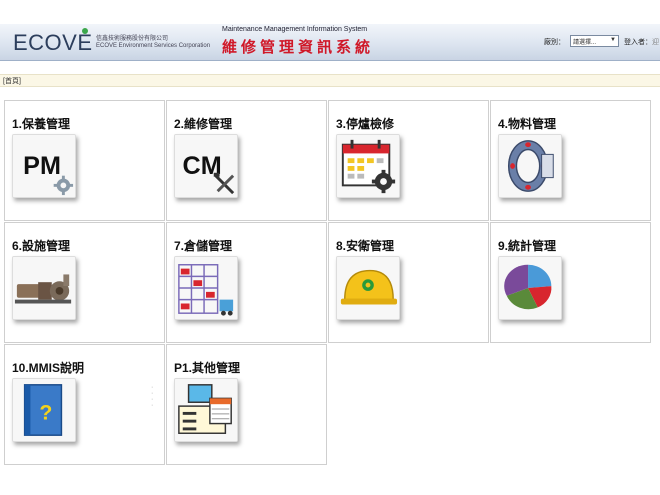 The width and height of the screenshot is (660, 495). I want to click on chevron-down-icon: ▼, so click(613, 40).